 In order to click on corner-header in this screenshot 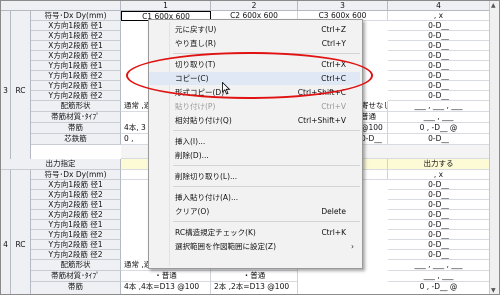, I will do `click(61, 6)`.